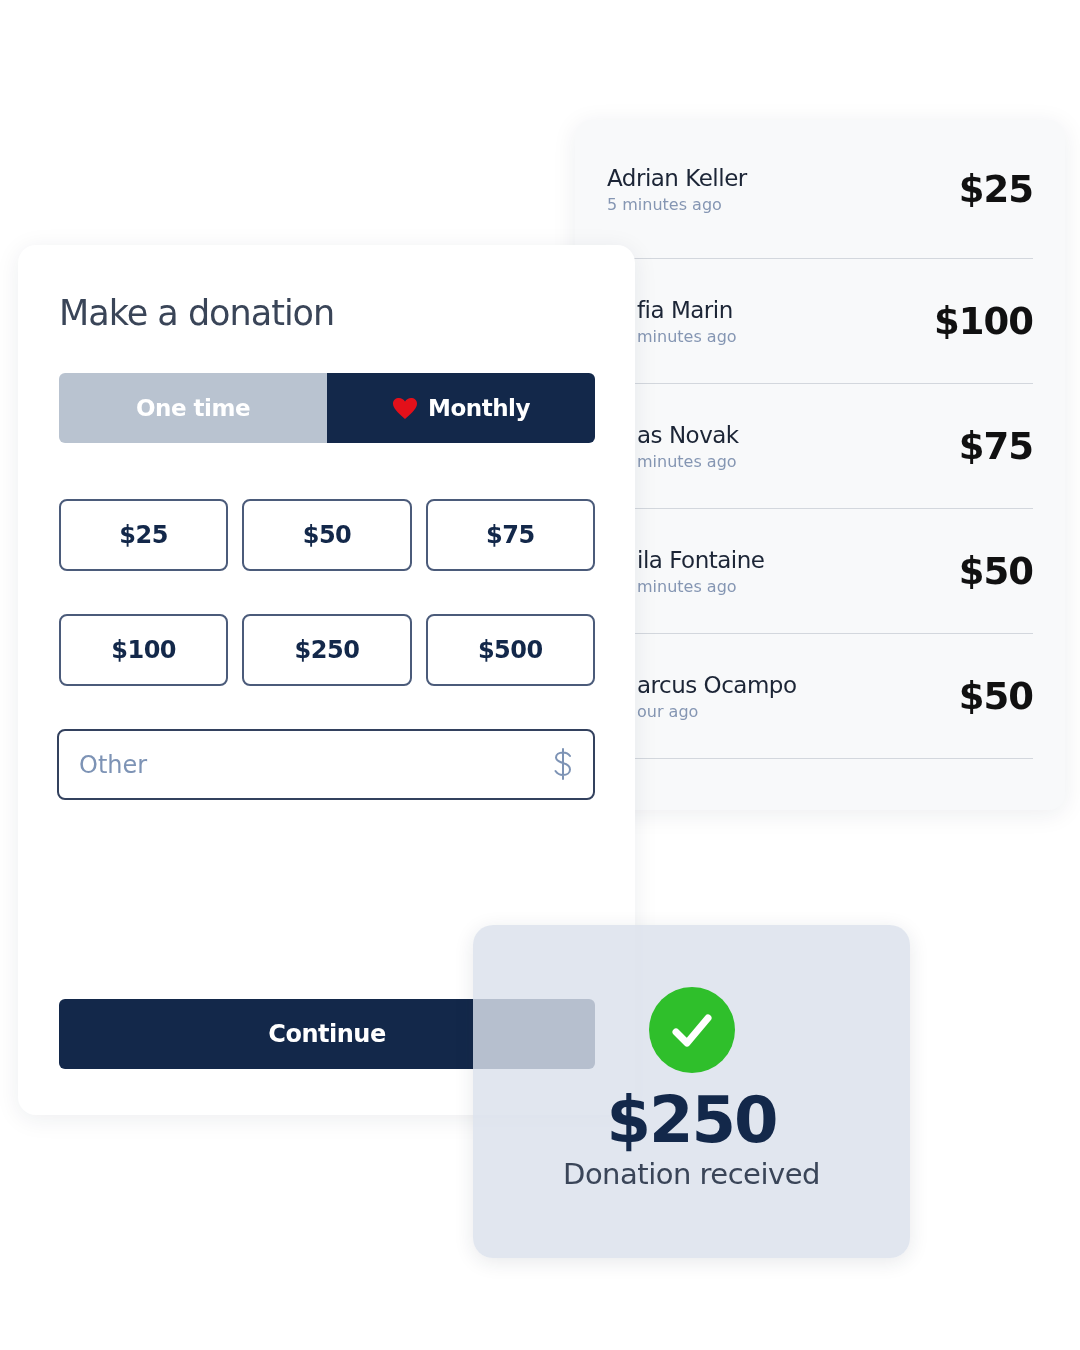  Describe the element at coordinates (461, 408) in the screenshot. I see `frequency-tab: Monthly` at that location.